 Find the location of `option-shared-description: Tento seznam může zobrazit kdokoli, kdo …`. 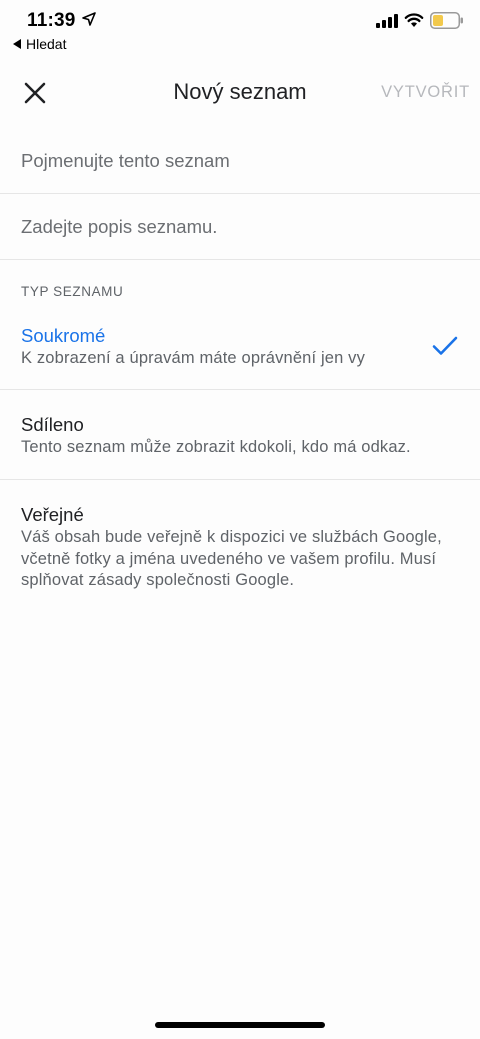

option-shared-description: Tento seznam může zobrazit kdokoli, kdo … is located at coordinates (216, 447).